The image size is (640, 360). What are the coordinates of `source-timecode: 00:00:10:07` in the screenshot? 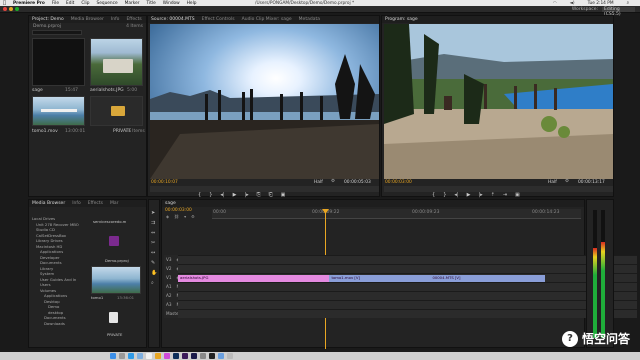 It's located at (164, 182).